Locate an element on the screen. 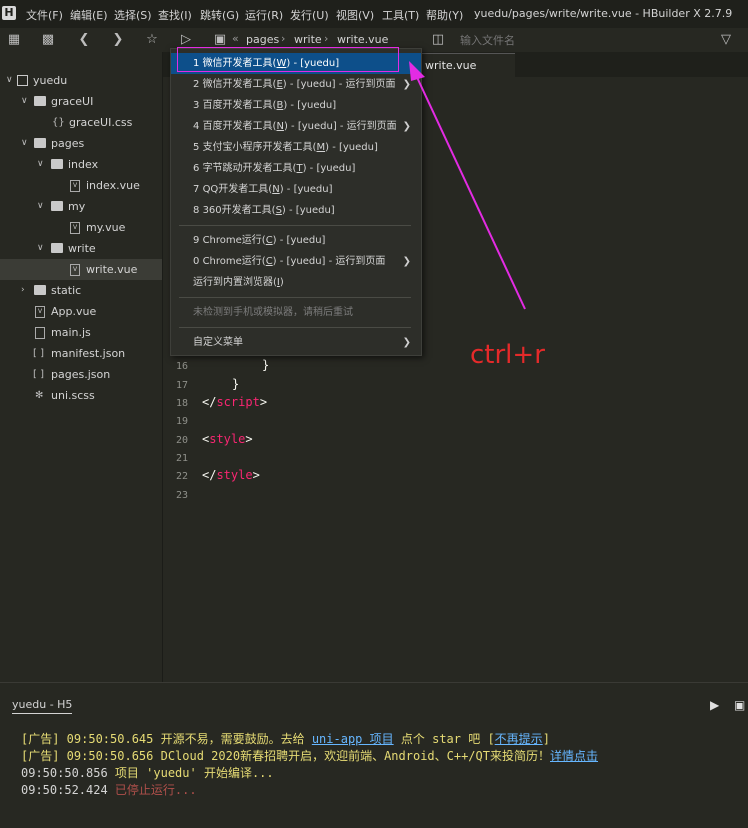 The height and width of the screenshot is (828, 748). breadcrumb-write: write is located at coordinates (308, 39).